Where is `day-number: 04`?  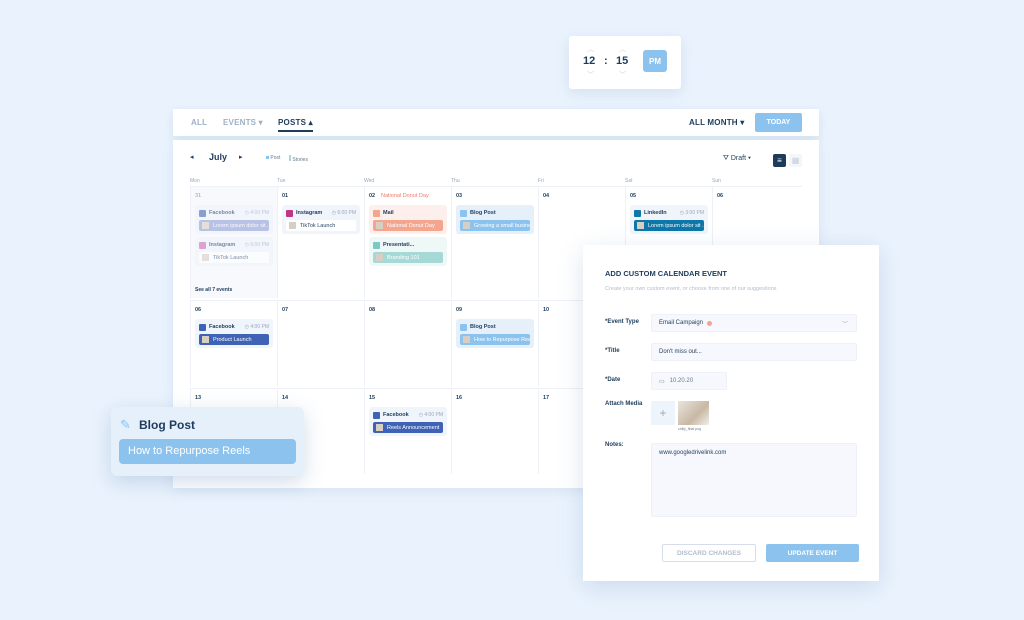
day-number: 04 is located at coordinates (546, 196).